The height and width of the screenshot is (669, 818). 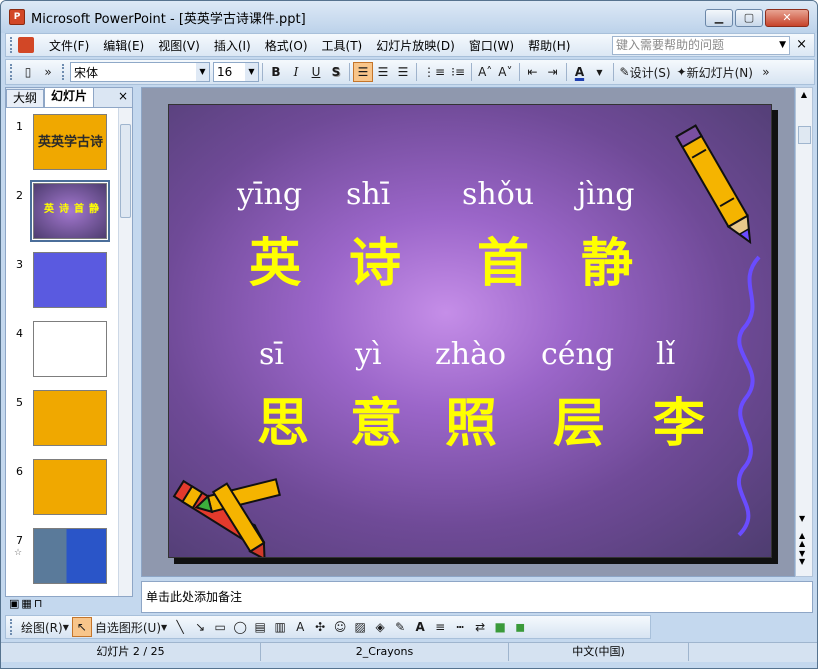 What do you see at coordinates (342, 45) in the screenshot?
I see `menu-tools: 工具(T)` at bounding box center [342, 45].